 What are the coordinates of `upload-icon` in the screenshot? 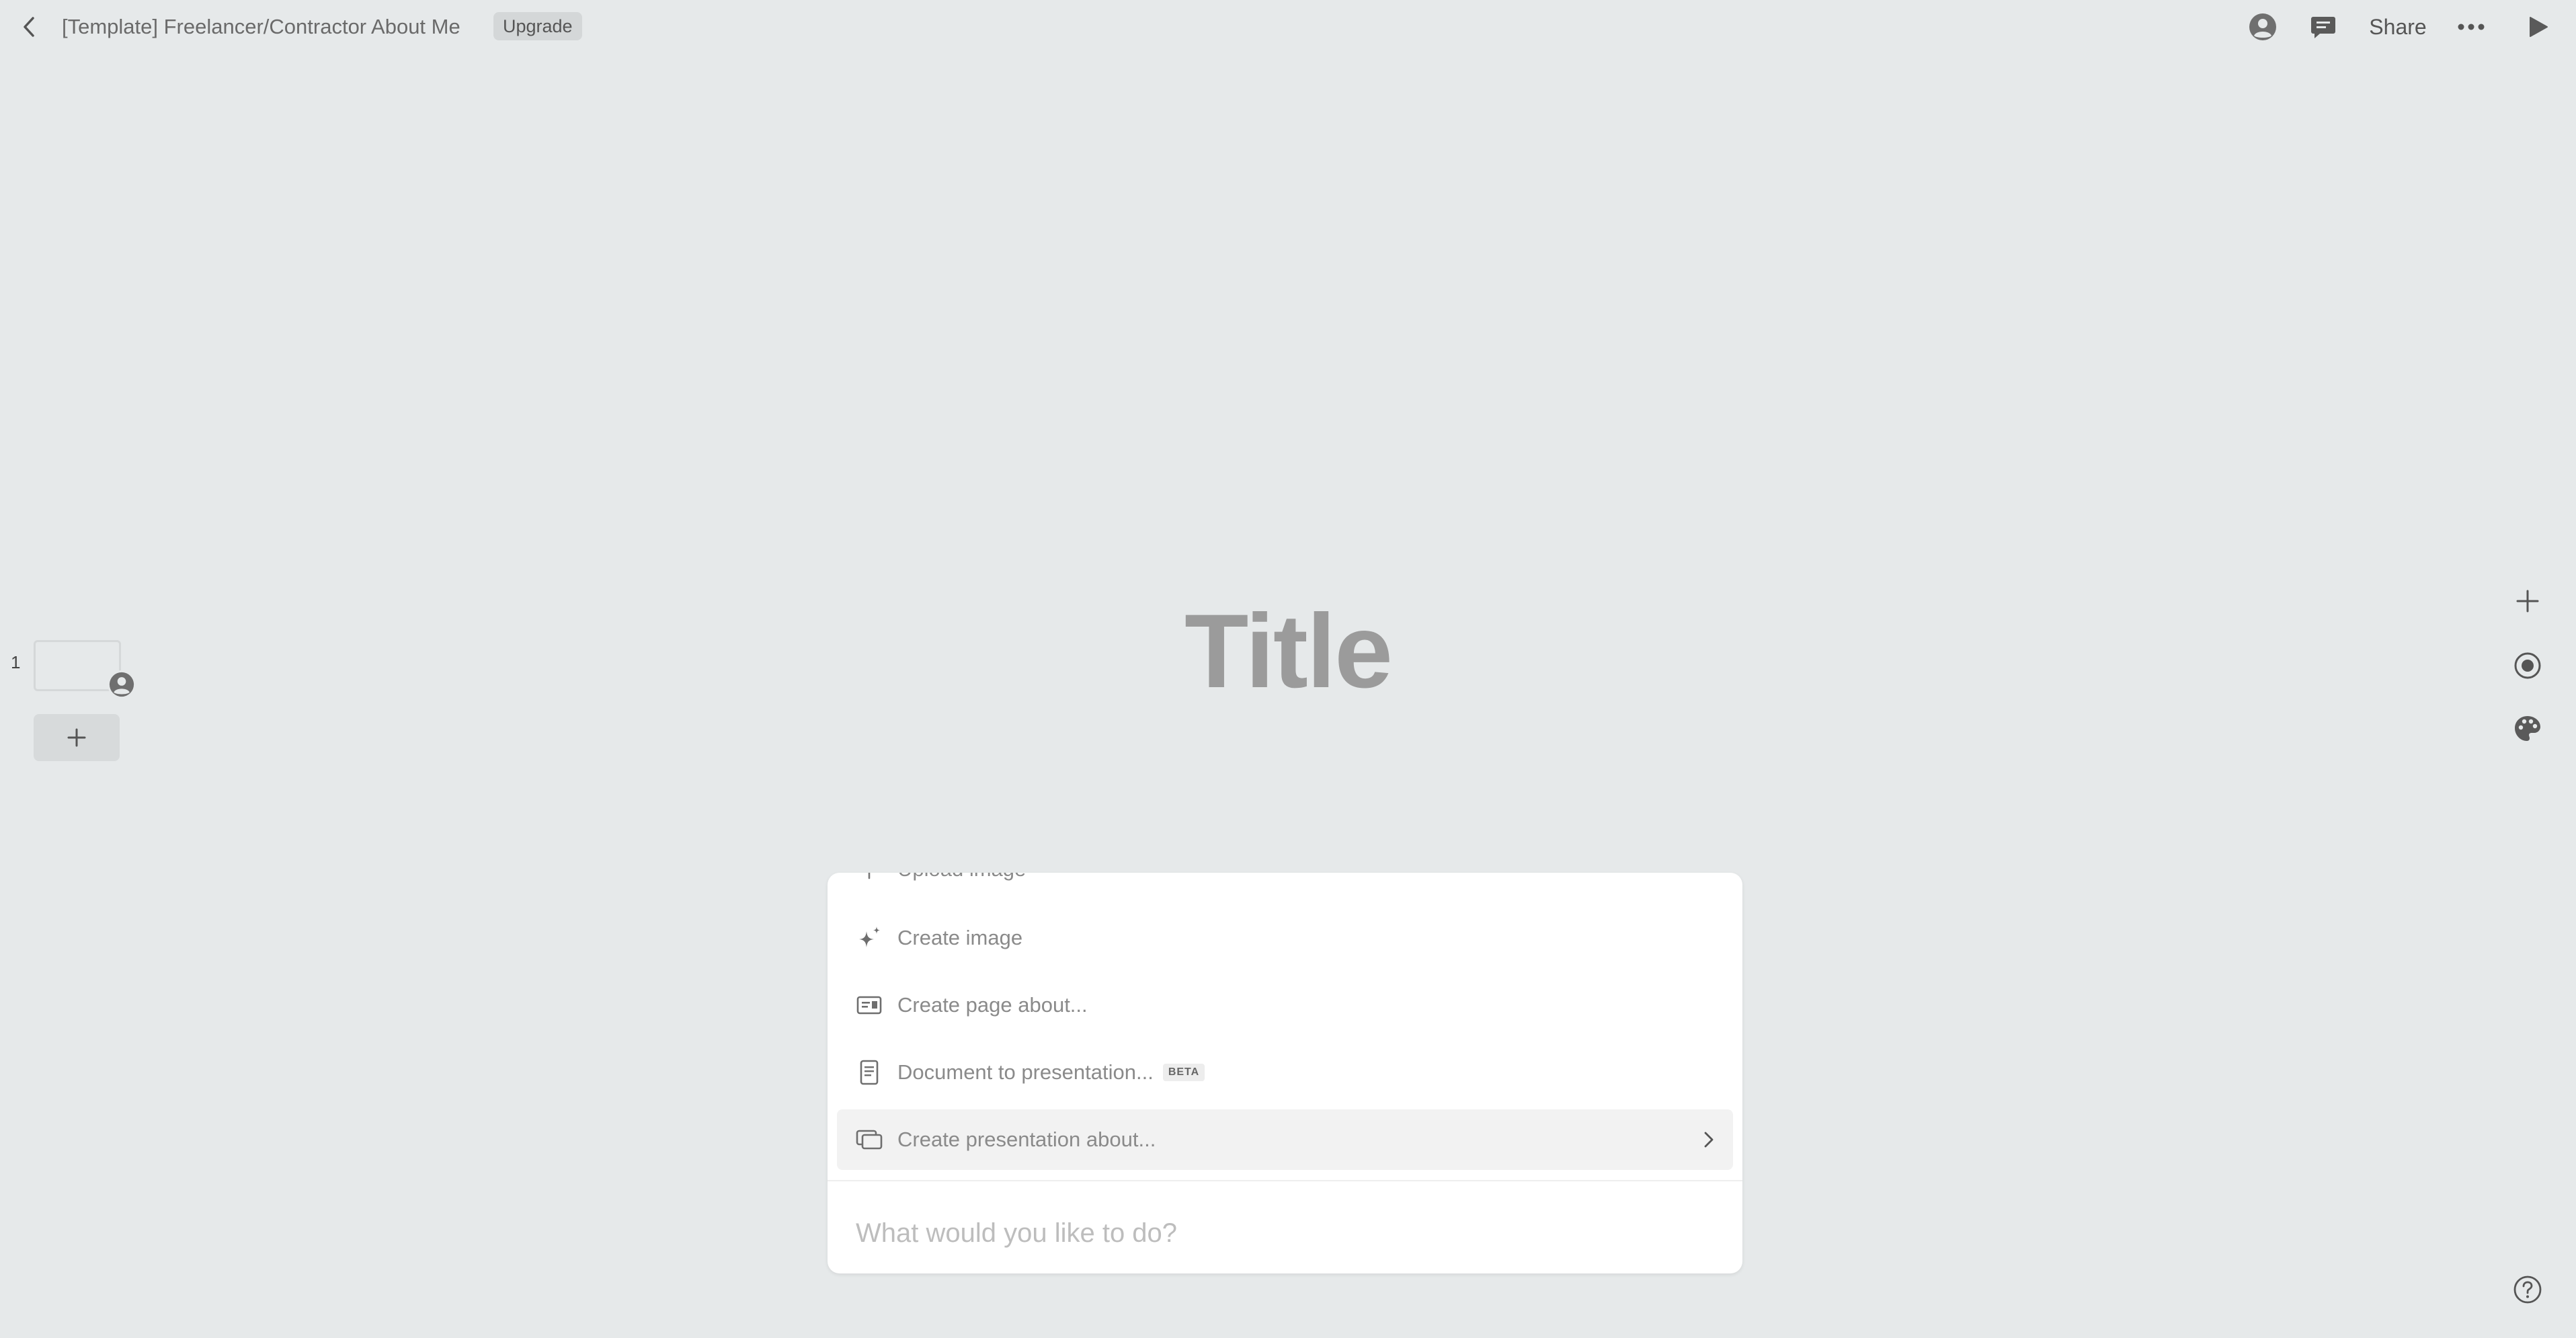 It's located at (869, 876).